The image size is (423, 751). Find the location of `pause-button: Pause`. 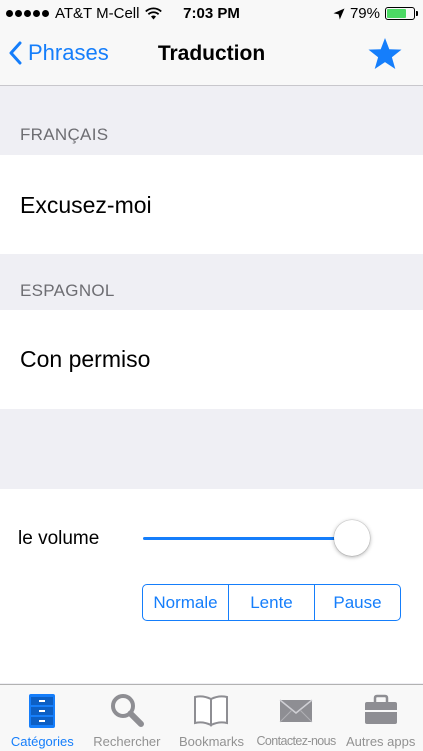

pause-button: Pause is located at coordinates (357, 602).